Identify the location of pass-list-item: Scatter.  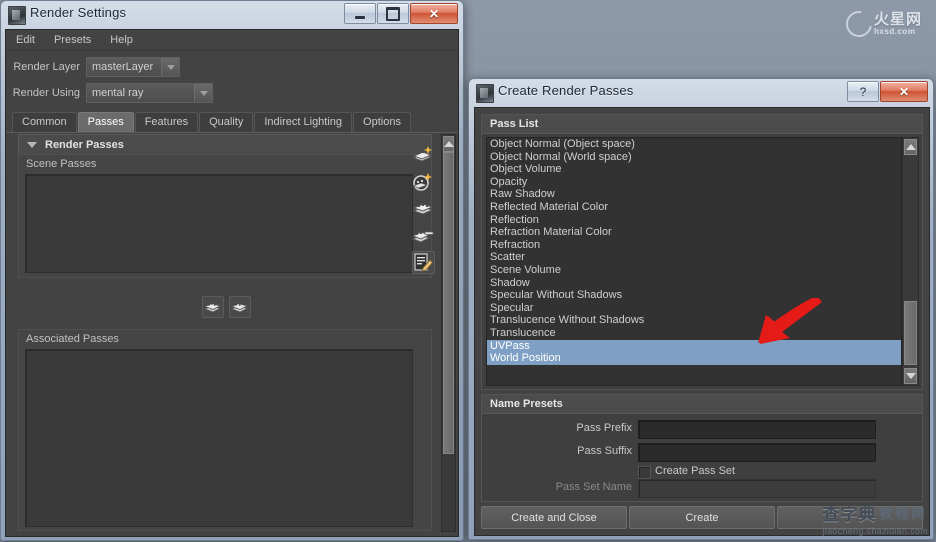
(694, 257).